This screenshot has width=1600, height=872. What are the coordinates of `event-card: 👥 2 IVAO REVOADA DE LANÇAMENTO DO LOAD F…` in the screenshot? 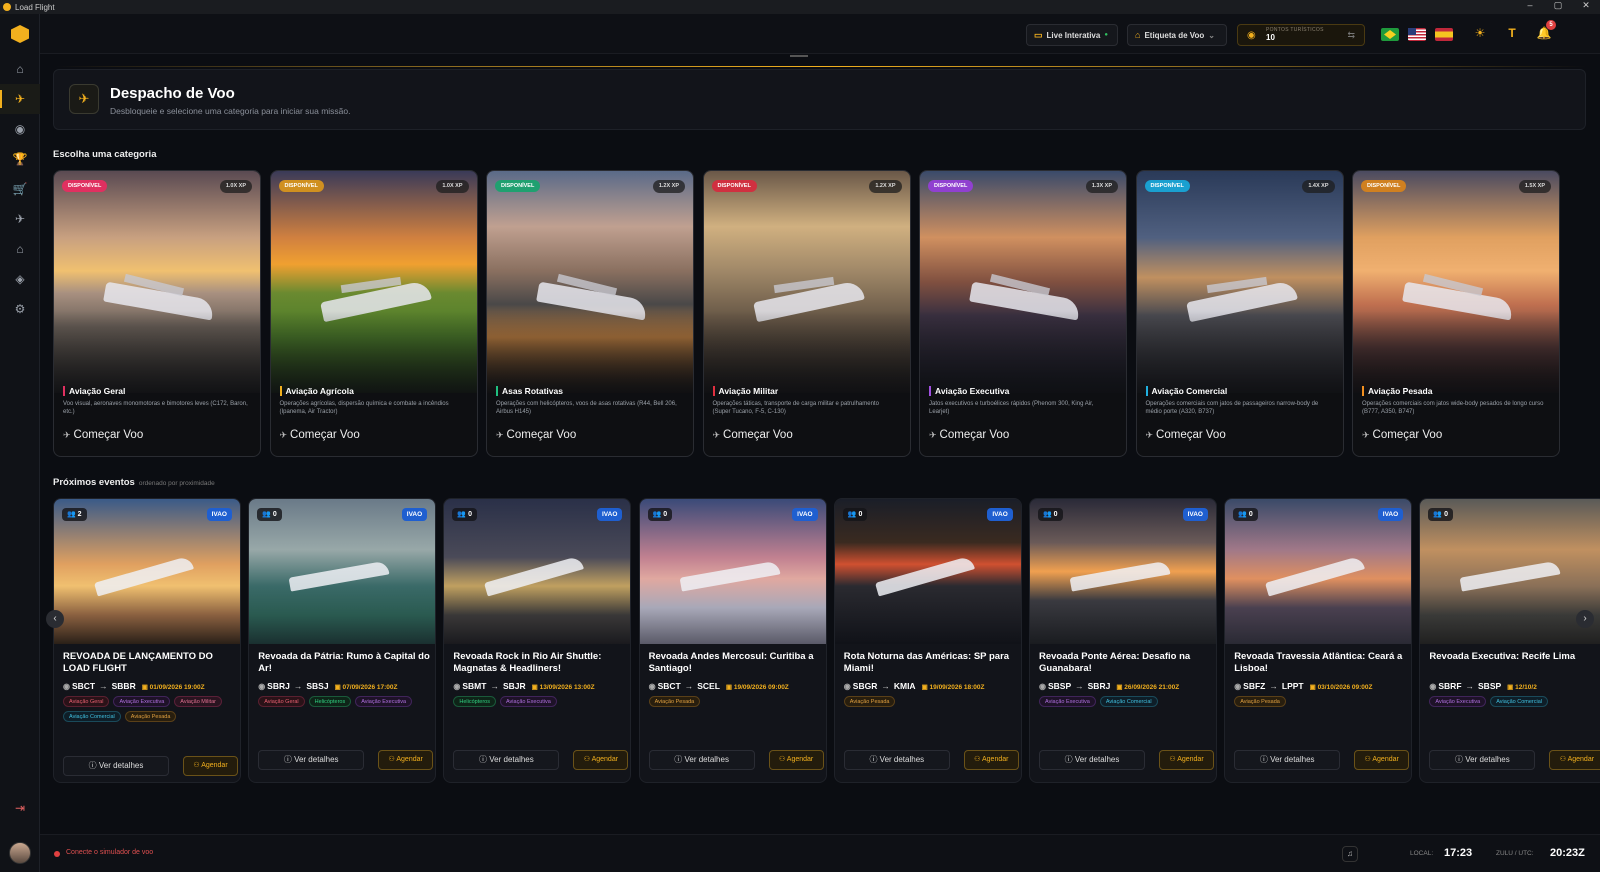 It's located at (147, 640).